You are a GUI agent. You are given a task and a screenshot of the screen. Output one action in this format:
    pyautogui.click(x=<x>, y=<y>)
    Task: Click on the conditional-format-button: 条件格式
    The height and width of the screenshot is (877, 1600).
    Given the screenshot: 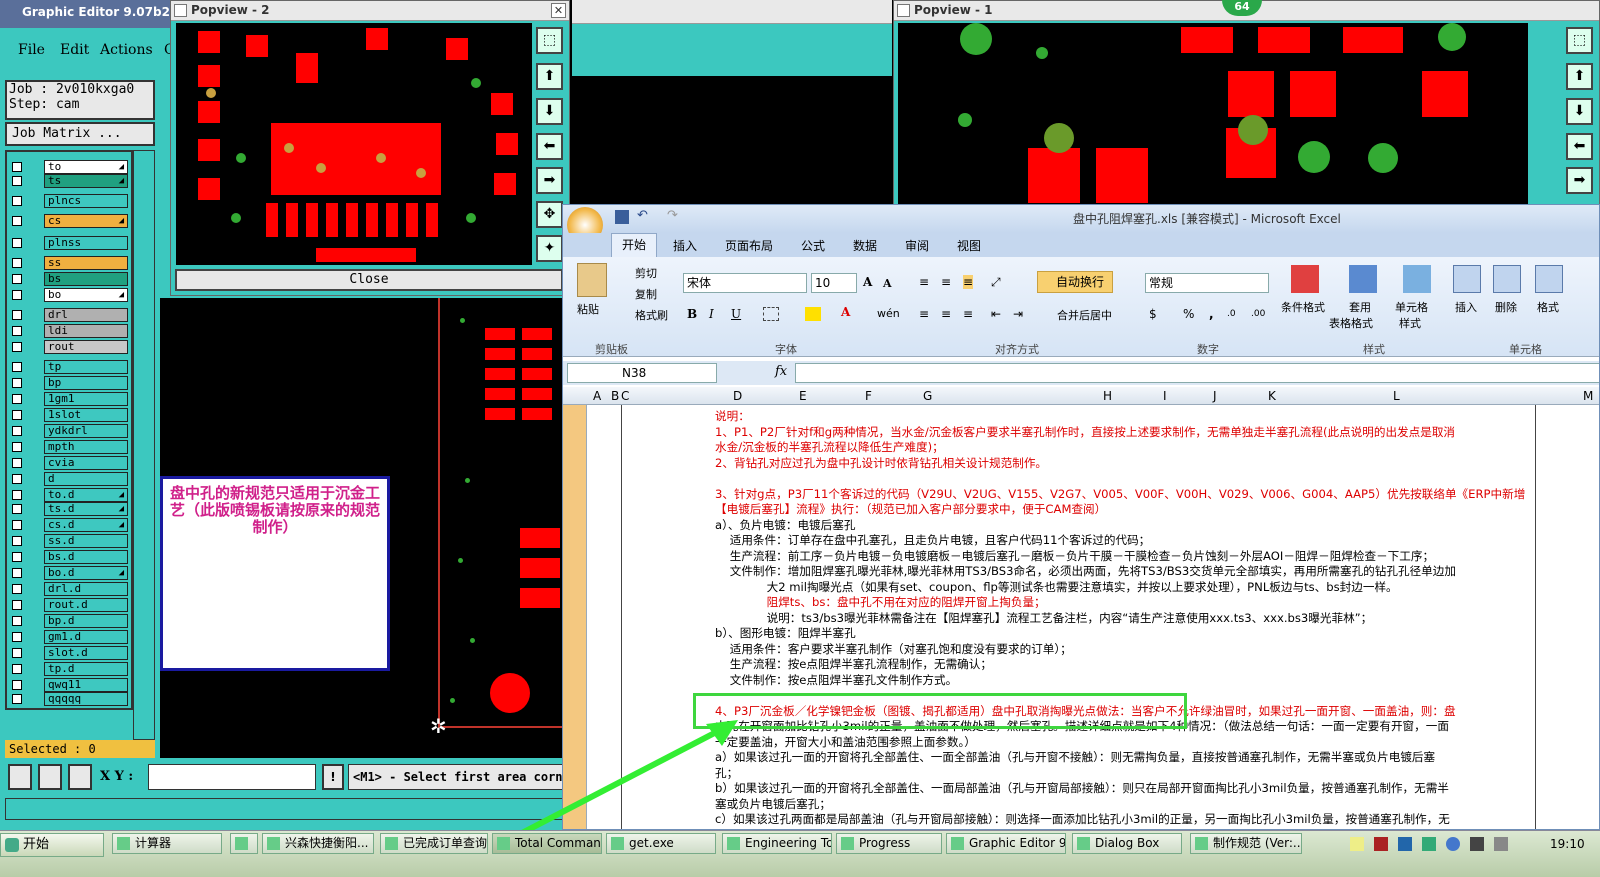 What is the action you would take?
    pyautogui.click(x=1303, y=307)
    